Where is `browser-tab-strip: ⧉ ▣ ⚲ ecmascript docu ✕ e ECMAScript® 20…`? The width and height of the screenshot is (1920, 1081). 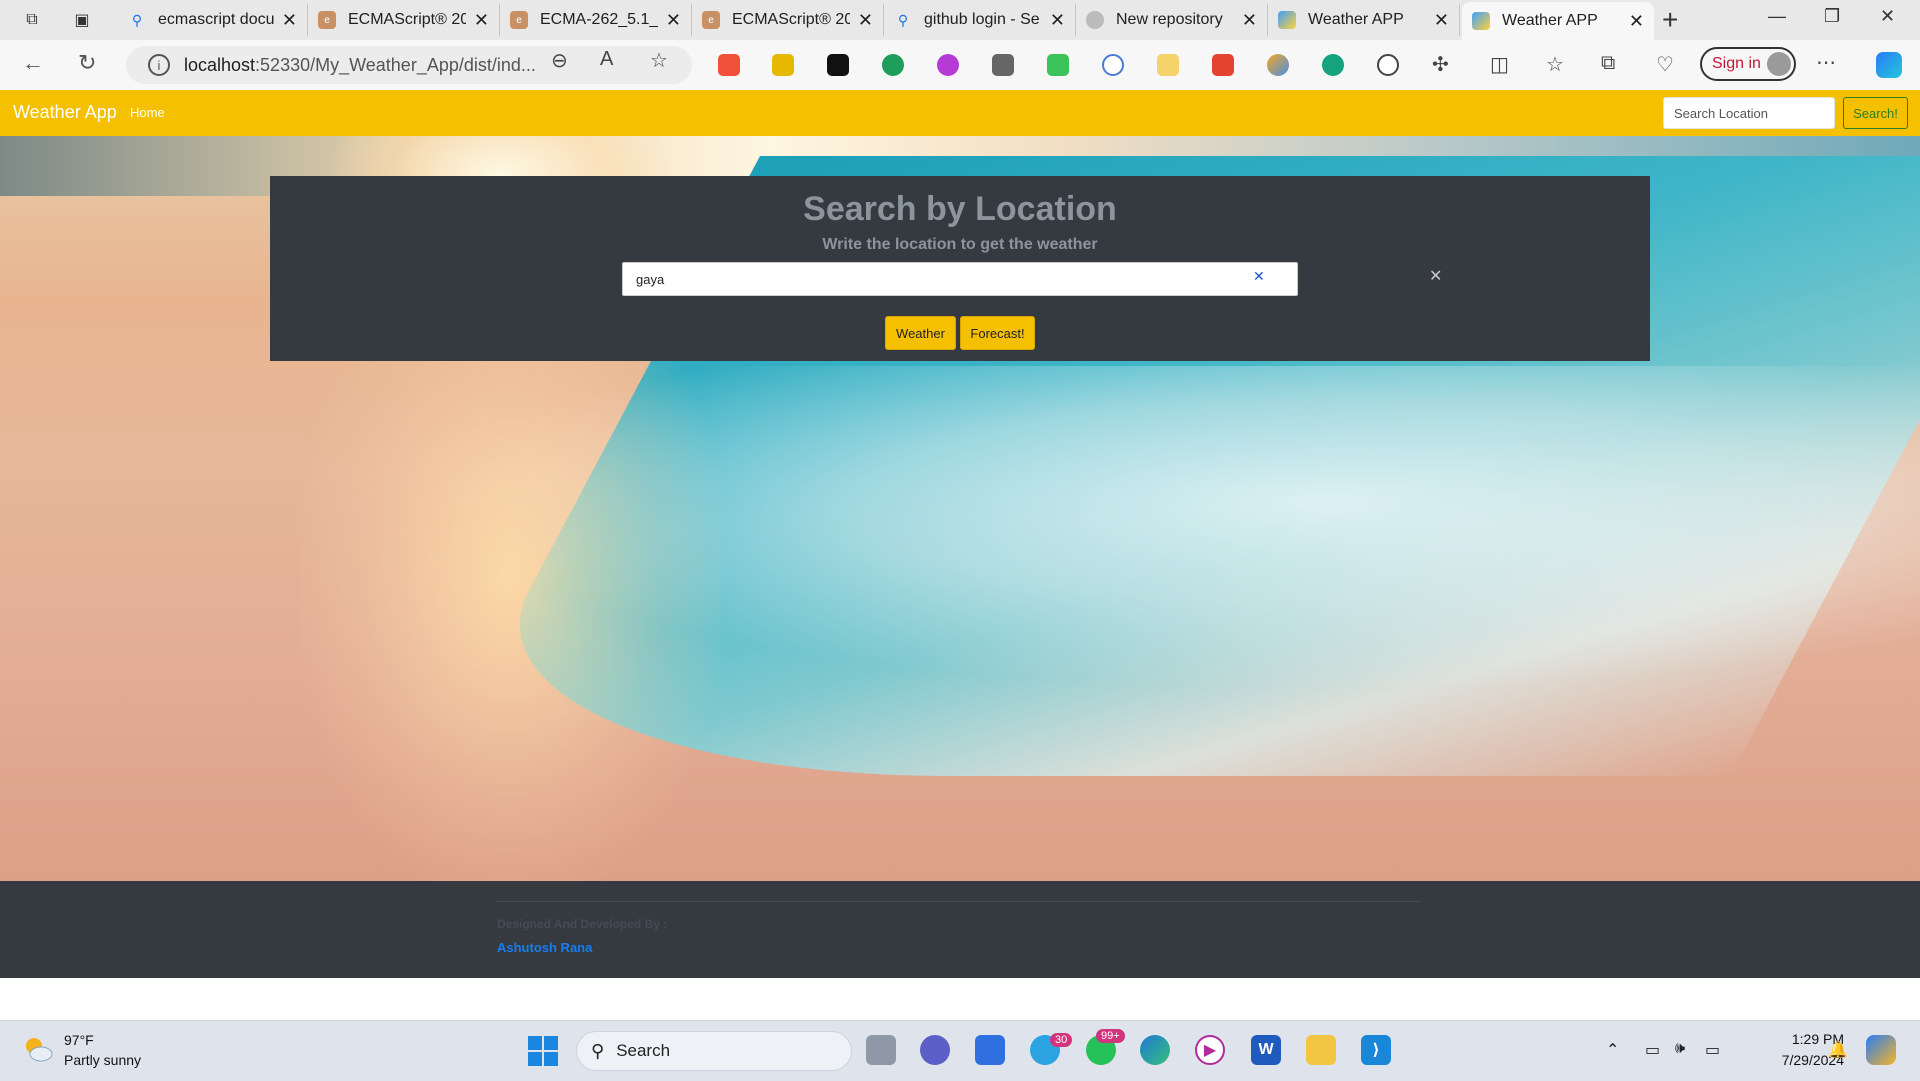 browser-tab-strip: ⧉ ▣ ⚲ ecmascript docu ✕ e ECMAScript® 20… is located at coordinates (960, 20).